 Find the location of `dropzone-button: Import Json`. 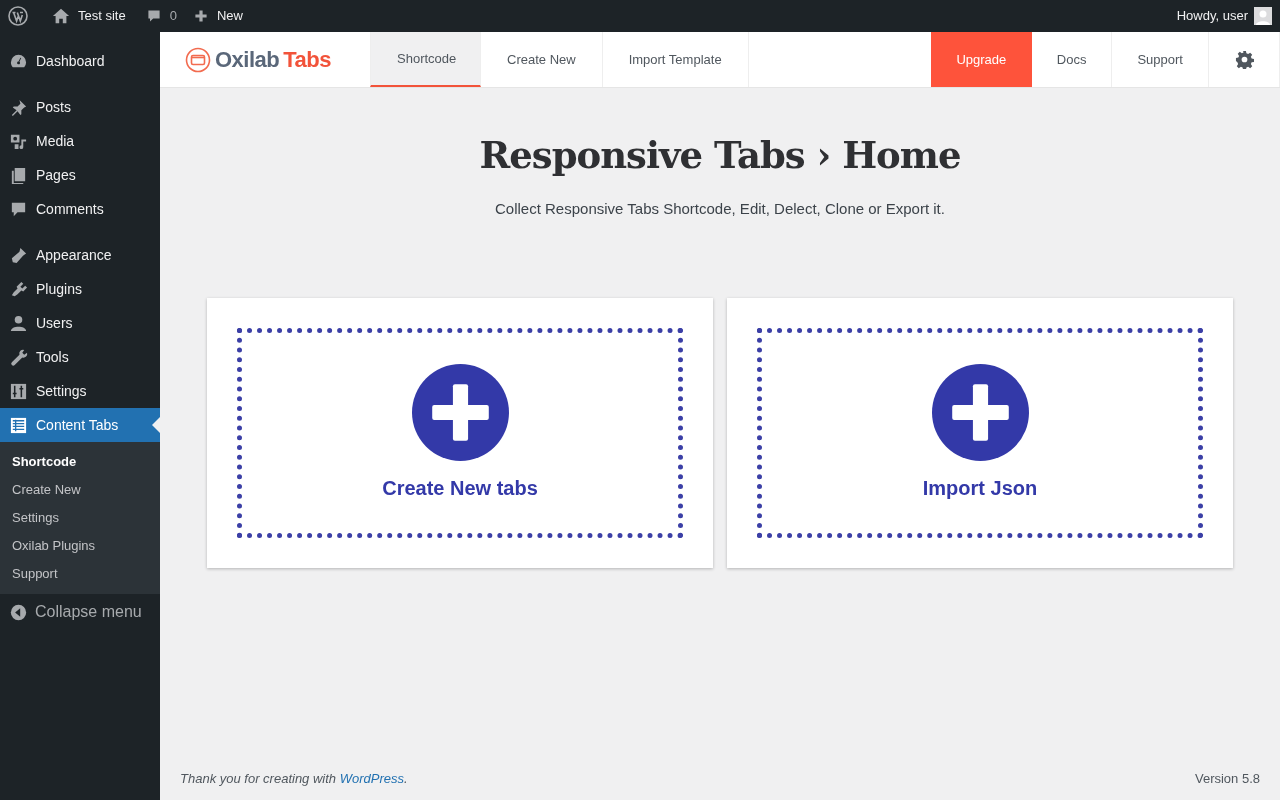

dropzone-button: Import Json is located at coordinates (980, 433).